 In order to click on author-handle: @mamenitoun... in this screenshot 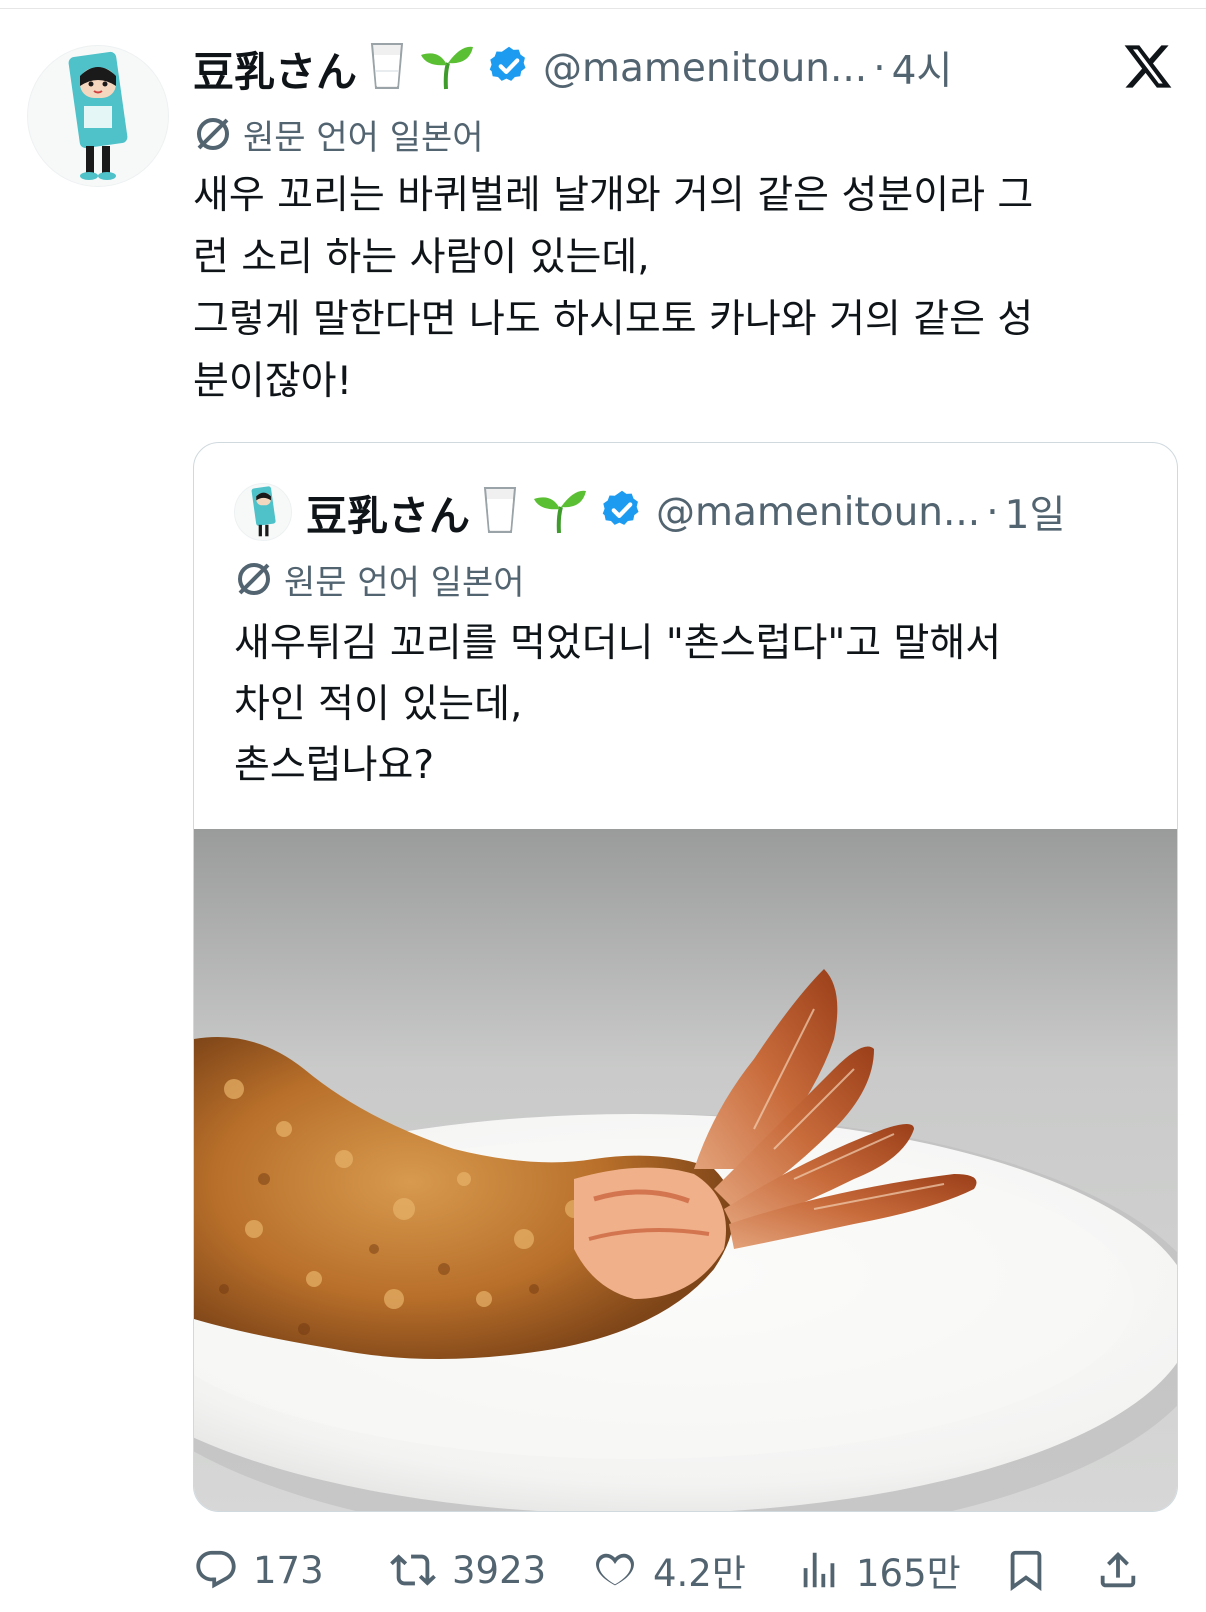, I will do `click(705, 68)`.